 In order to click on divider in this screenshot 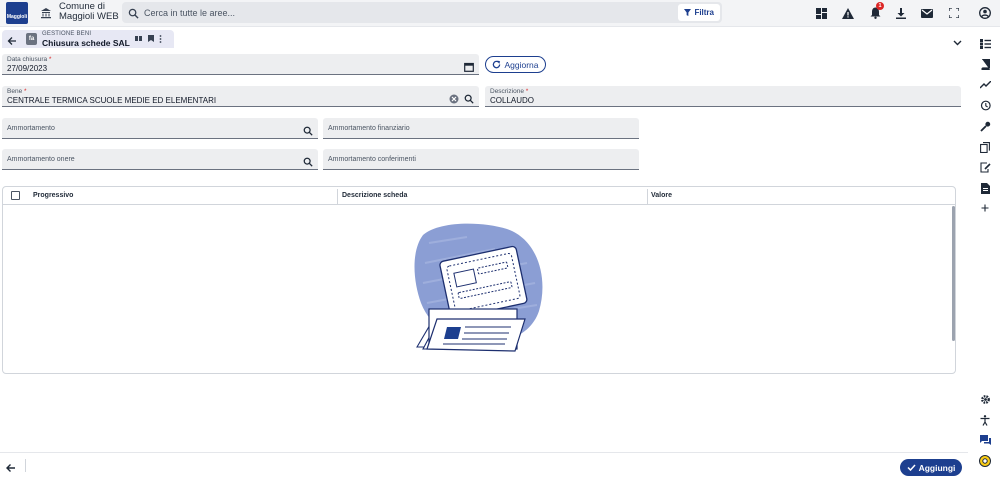, I will do `click(25, 465)`.